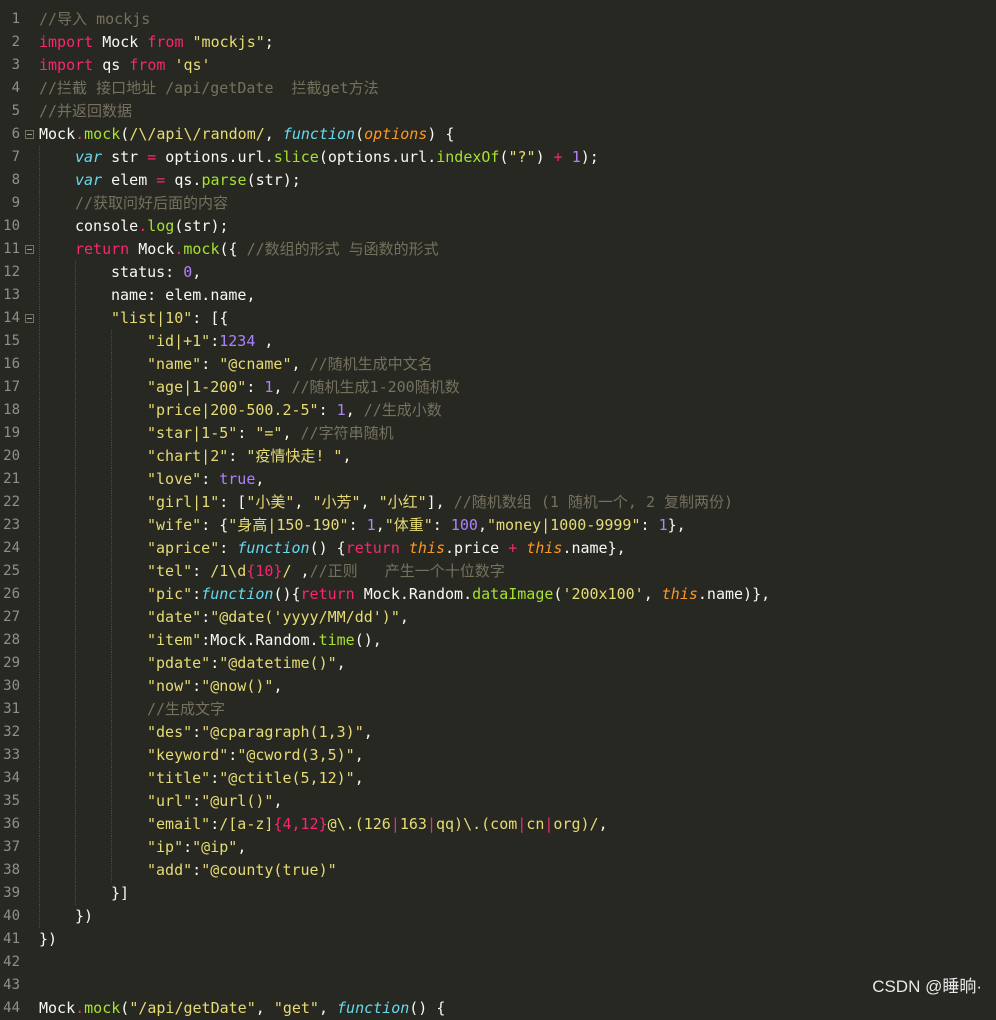 The width and height of the screenshot is (996, 1020). What do you see at coordinates (498, 709) in the screenshot?
I see `code-line: 31 //生成文字` at bounding box center [498, 709].